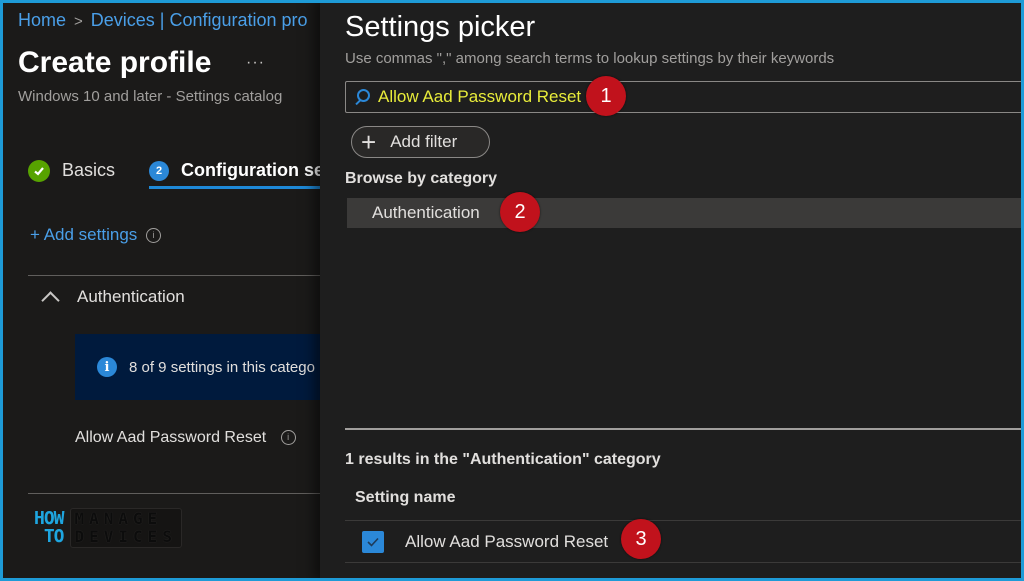 This screenshot has height=581, width=1024. Describe the element at coordinates (362, 97) in the screenshot. I see `search-icon` at that location.